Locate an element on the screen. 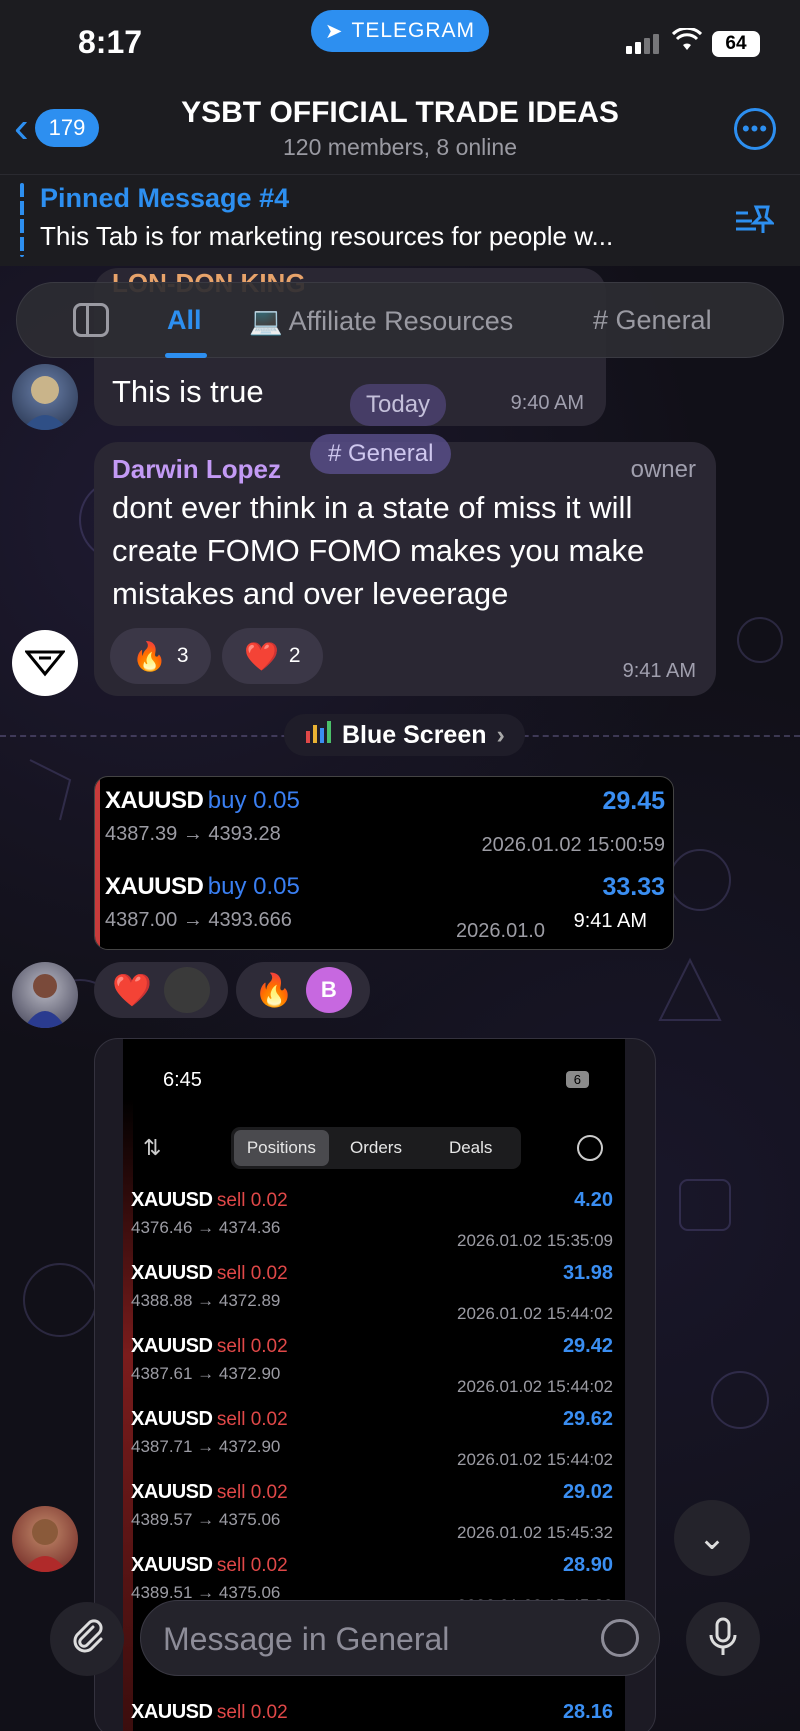  sender-role: owner is located at coordinates (663, 469).